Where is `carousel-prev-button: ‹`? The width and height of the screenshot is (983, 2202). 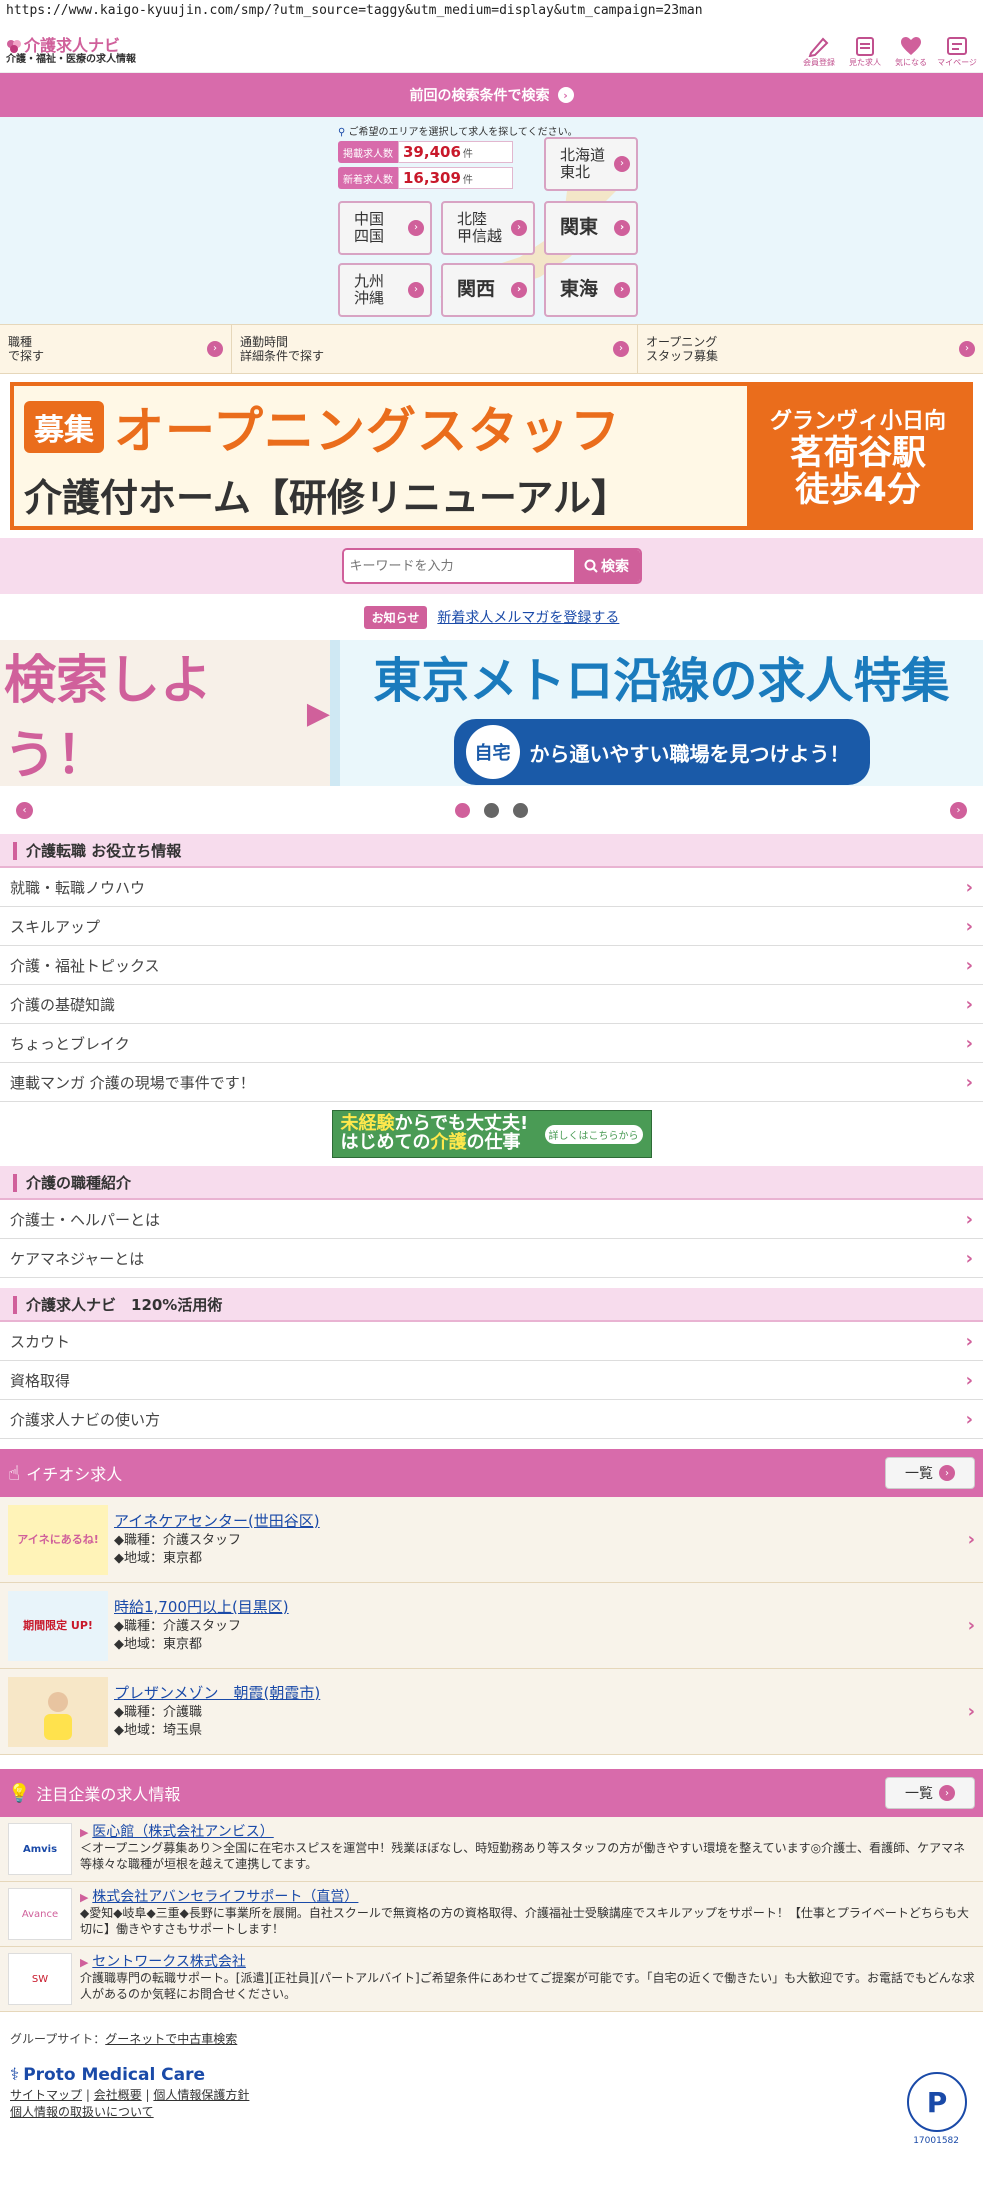
carousel-prev-button: ‹ is located at coordinates (24, 810).